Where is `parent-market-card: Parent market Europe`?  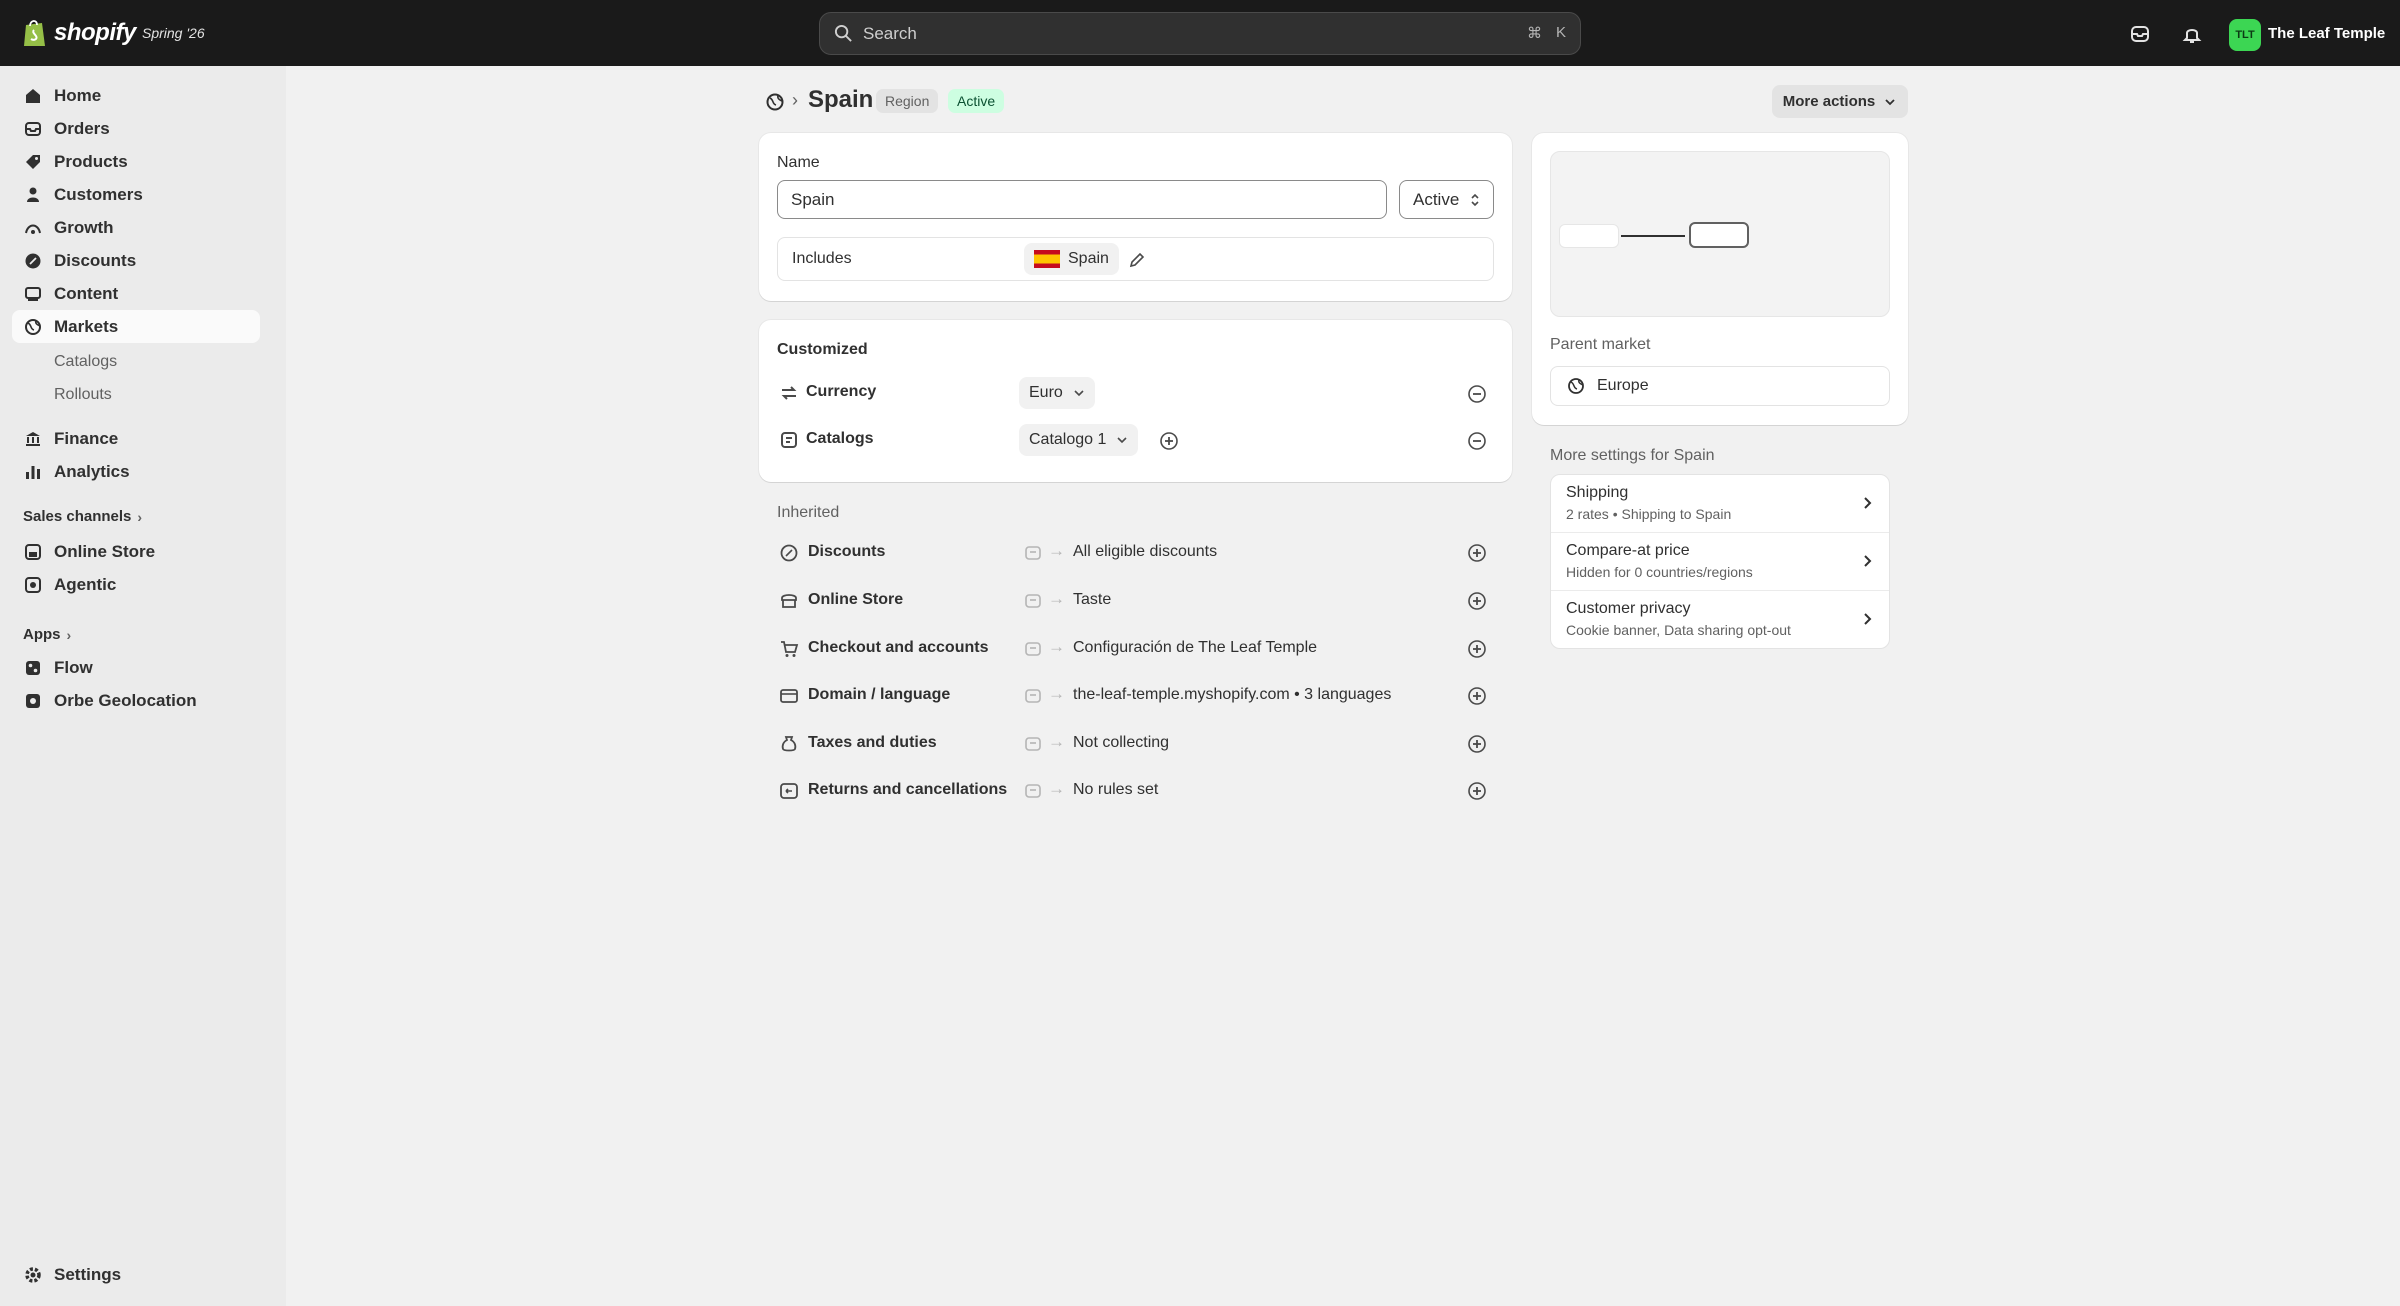 parent-market-card: Parent market Europe is located at coordinates (1720, 279).